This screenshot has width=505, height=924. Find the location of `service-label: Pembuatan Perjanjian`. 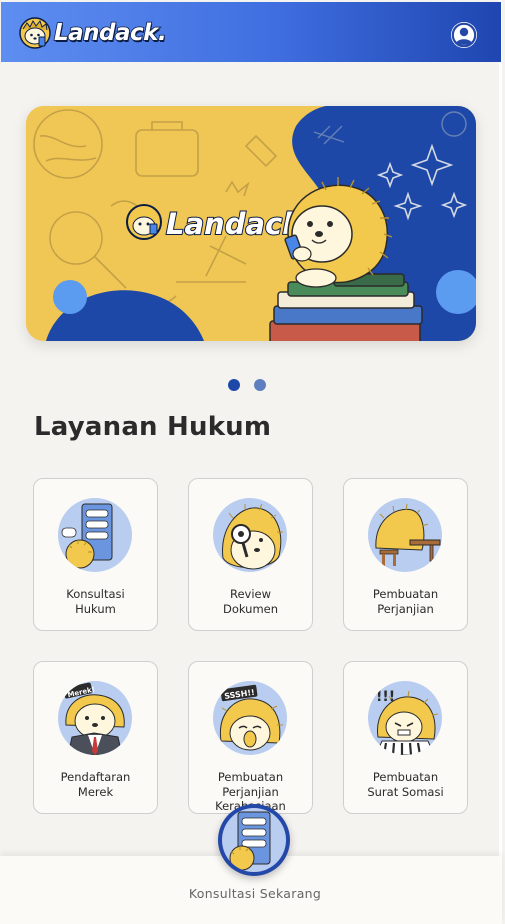

service-label: Pembuatan Perjanjian is located at coordinates (405, 601).